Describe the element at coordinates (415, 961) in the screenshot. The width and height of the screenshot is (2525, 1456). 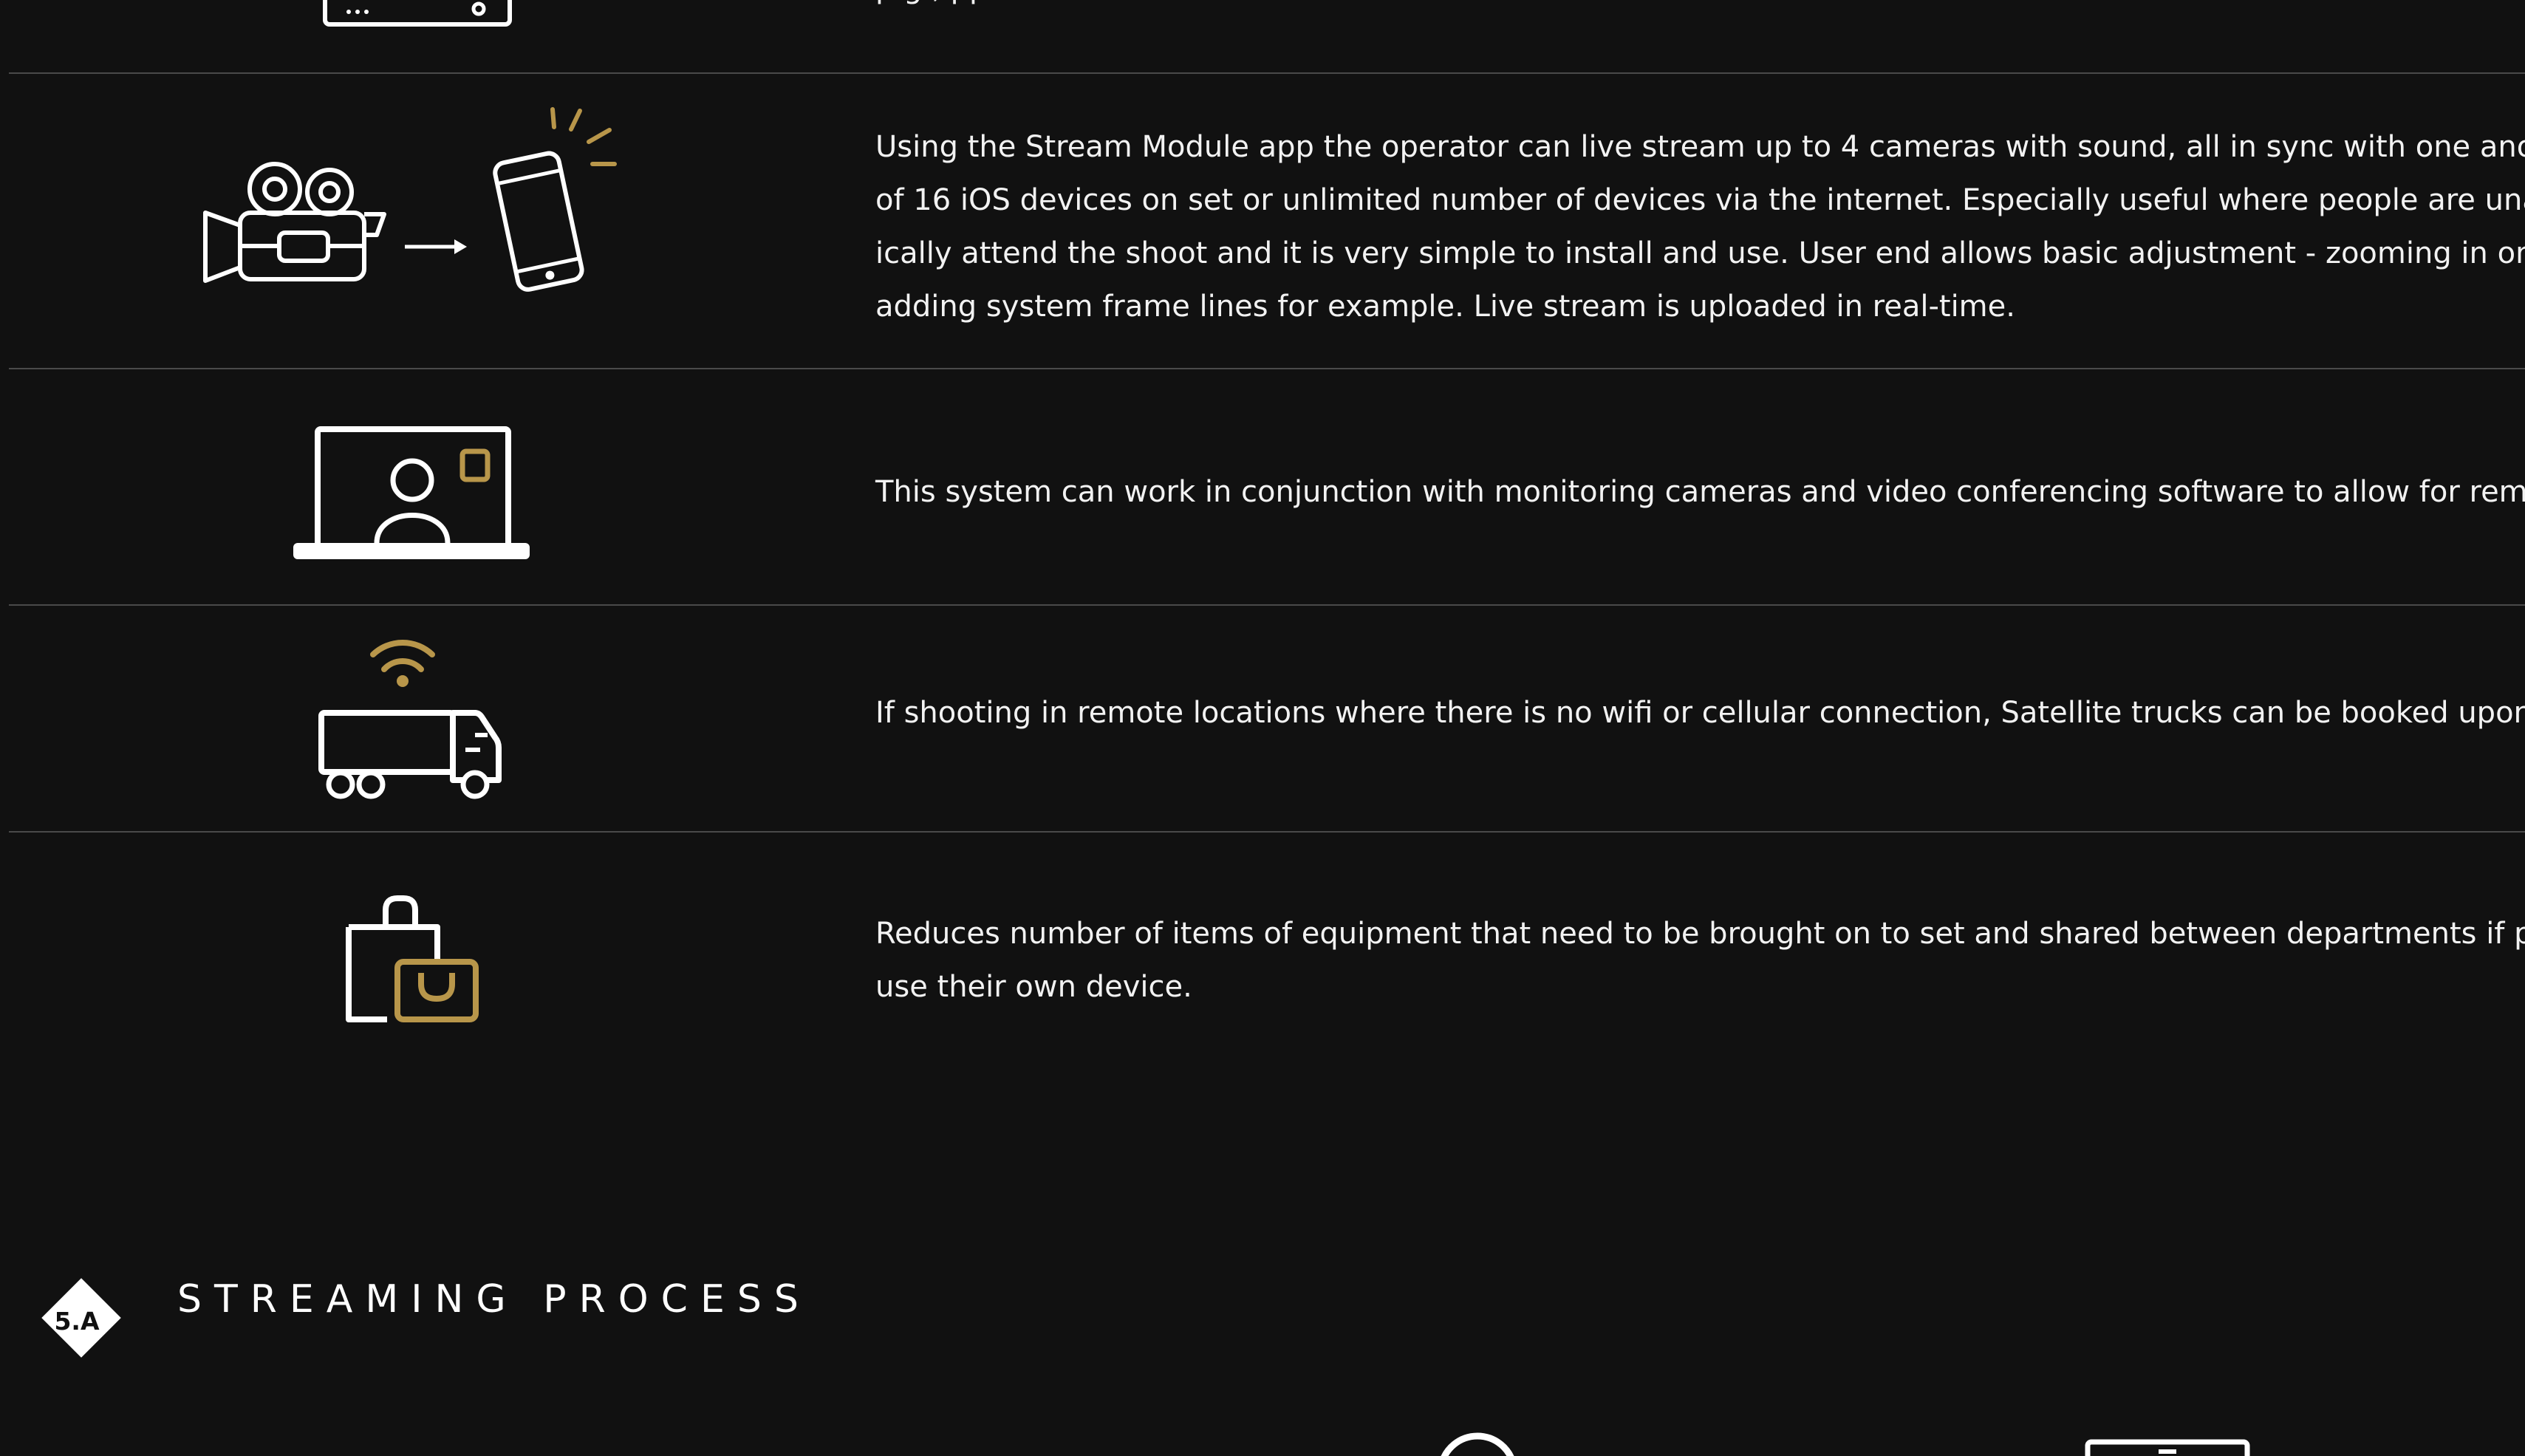
I see `shopping-bags-icon` at that location.